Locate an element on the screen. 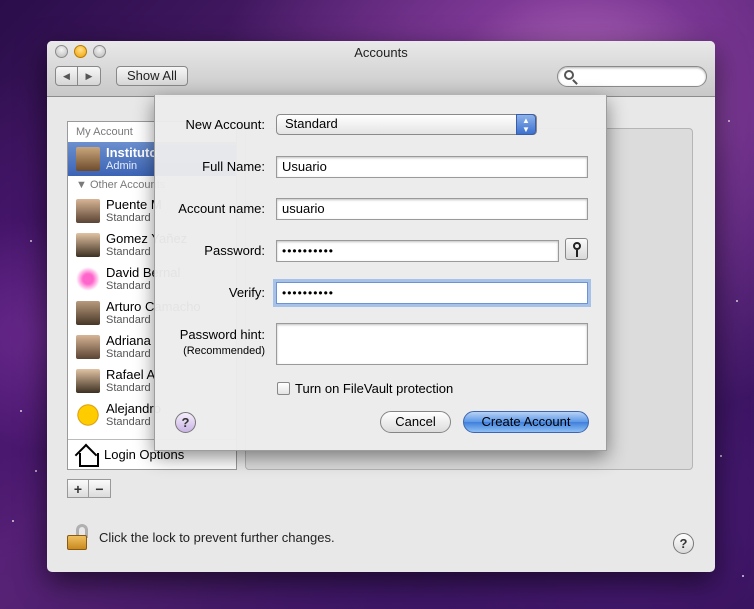 This screenshot has height=609, width=754. verify-label: Verify: is located at coordinates (246, 292).